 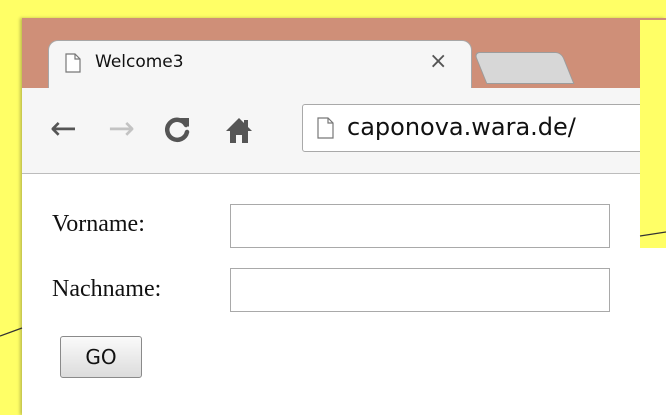 What do you see at coordinates (260, 65) in the screenshot?
I see `browser-tab: Welcome3 ×` at bounding box center [260, 65].